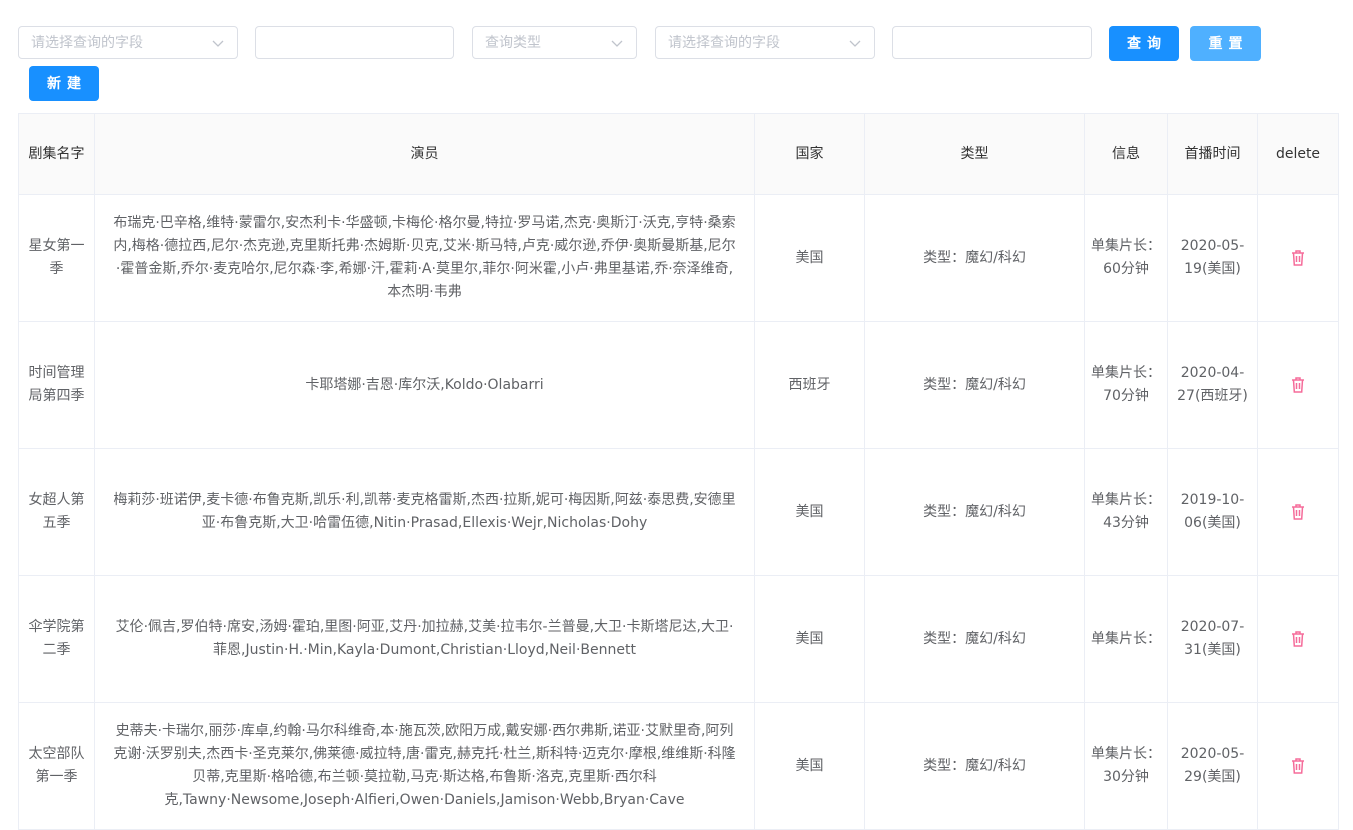  I want to click on header-name: 剧集名字, so click(56, 154).